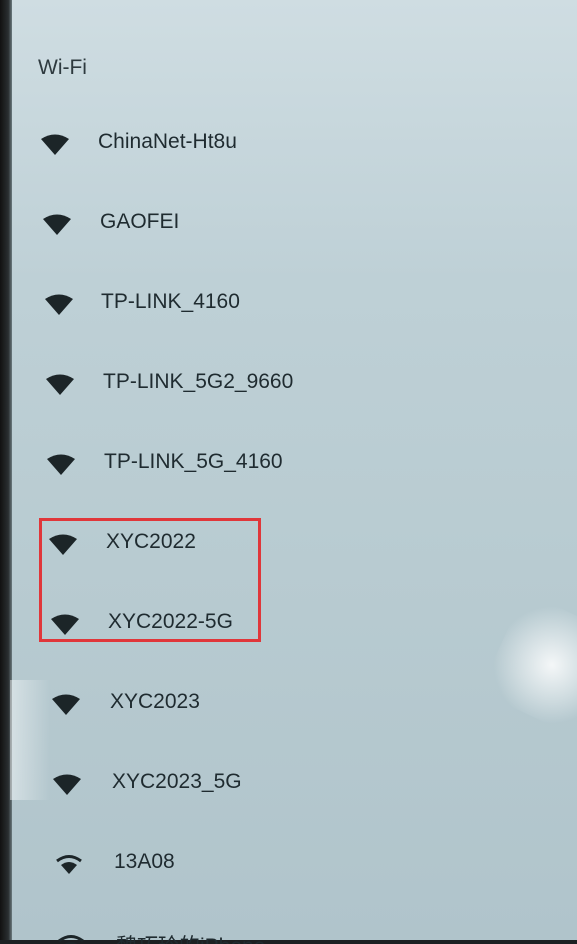  I want to click on highlight-box, so click(150, 580).